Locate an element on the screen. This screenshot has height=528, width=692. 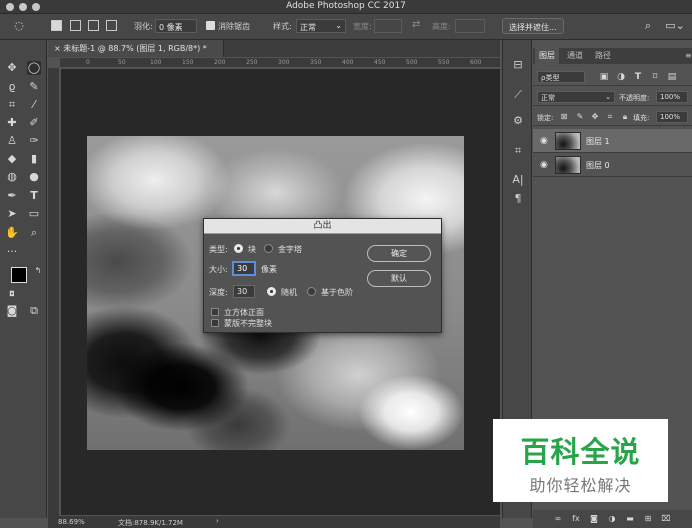
healing-brush-icon: ✚ is located at coordinates (12, 123).